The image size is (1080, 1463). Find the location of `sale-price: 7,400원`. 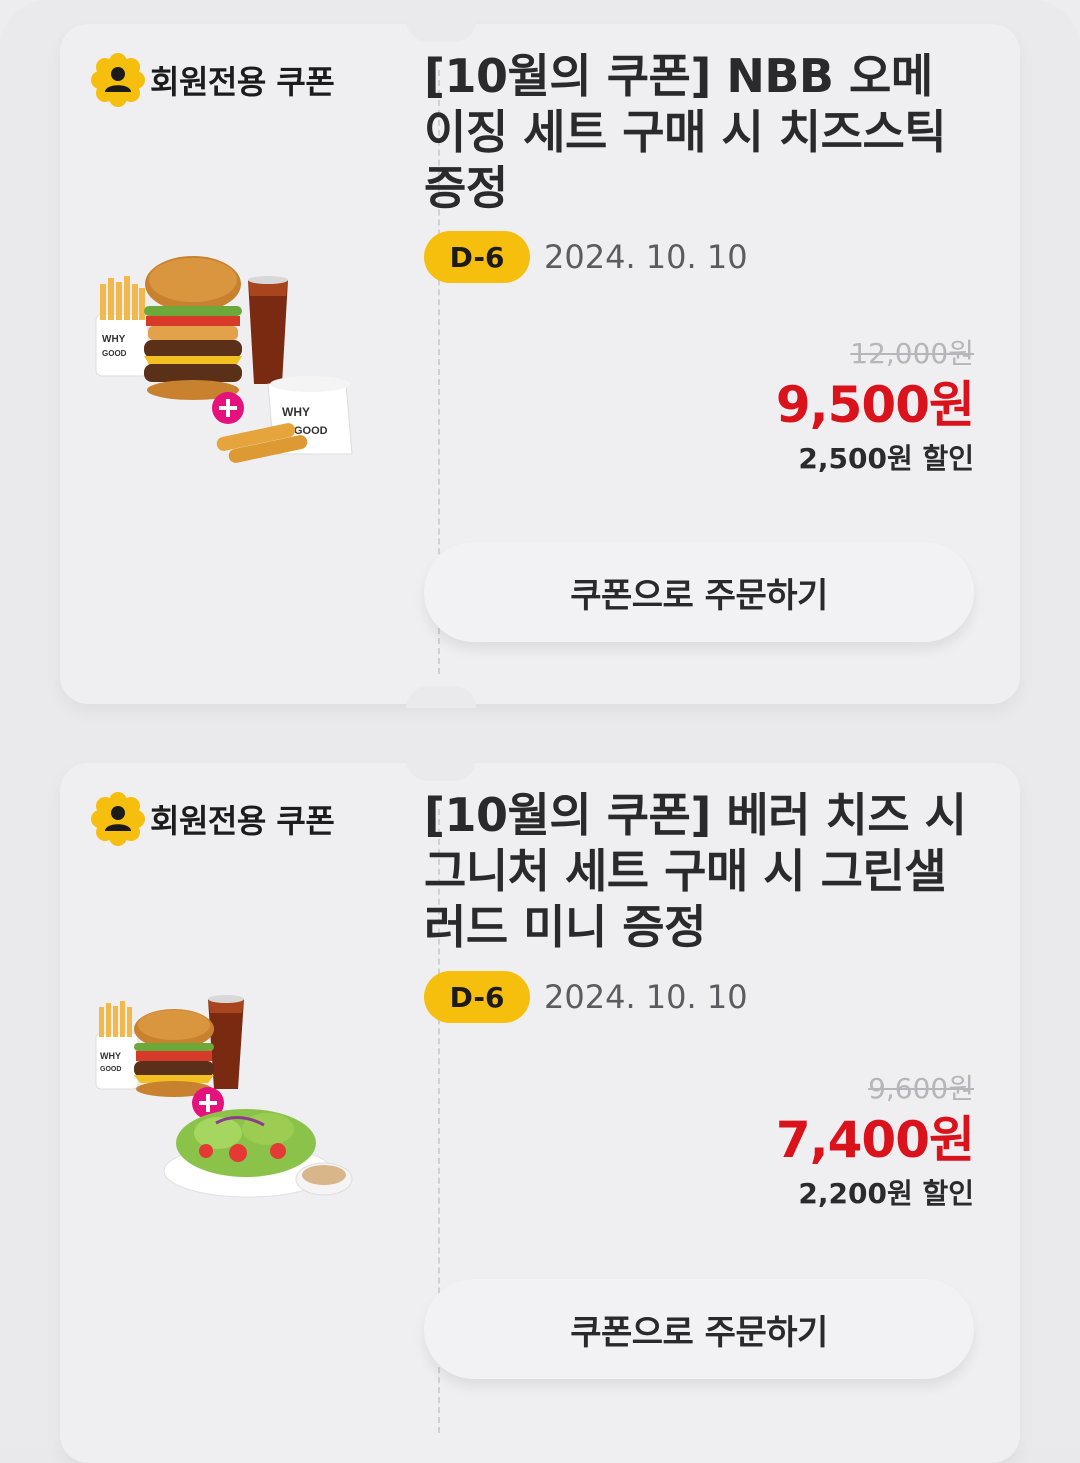

sale-price: 7,400원 is located at coordinates (875, 1140).